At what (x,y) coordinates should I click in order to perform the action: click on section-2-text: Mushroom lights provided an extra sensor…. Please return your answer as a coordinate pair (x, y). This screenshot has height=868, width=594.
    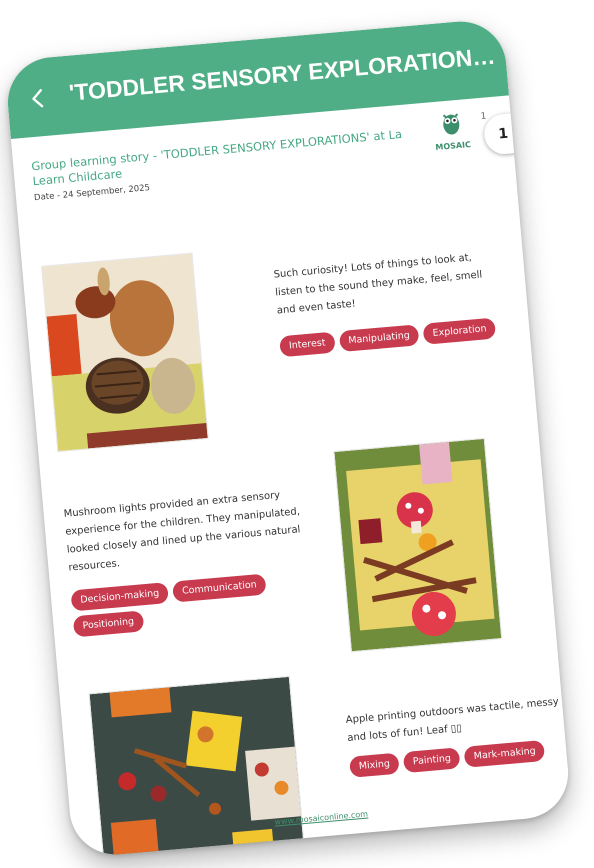
    Looking at the image, I should click on (182, 531).